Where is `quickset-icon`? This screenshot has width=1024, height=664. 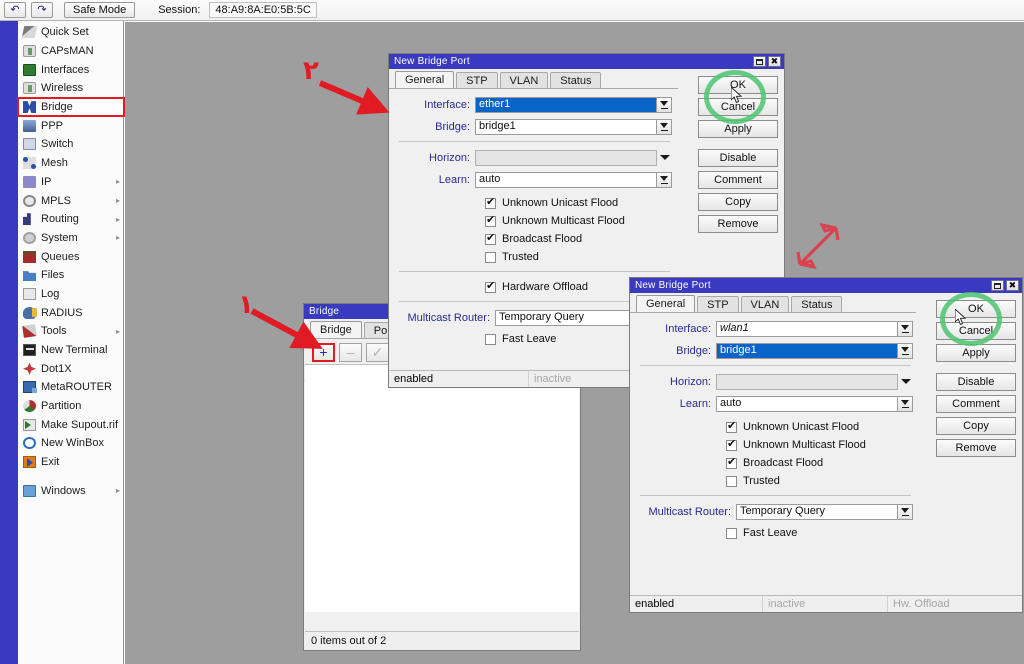 quickset-icon is located at coordinates (29, 32).